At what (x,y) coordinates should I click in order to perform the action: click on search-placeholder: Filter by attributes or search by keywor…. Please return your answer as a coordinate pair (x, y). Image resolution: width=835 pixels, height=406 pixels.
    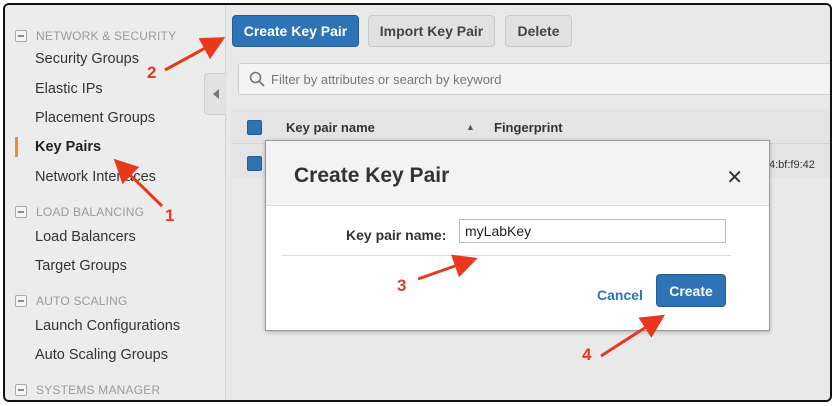
    Looking at the image, I should click on (386, 79).